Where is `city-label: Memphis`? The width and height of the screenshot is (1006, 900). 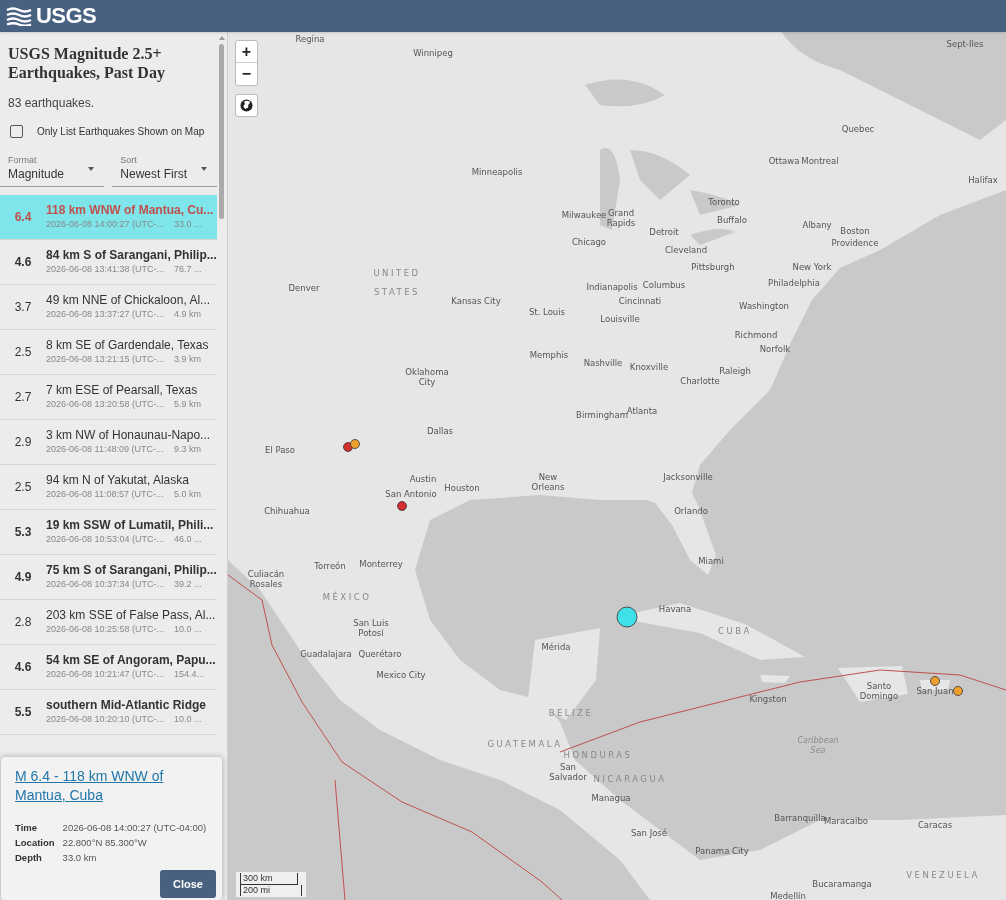 city-label: Memphis is located at coordinates (549, 355).